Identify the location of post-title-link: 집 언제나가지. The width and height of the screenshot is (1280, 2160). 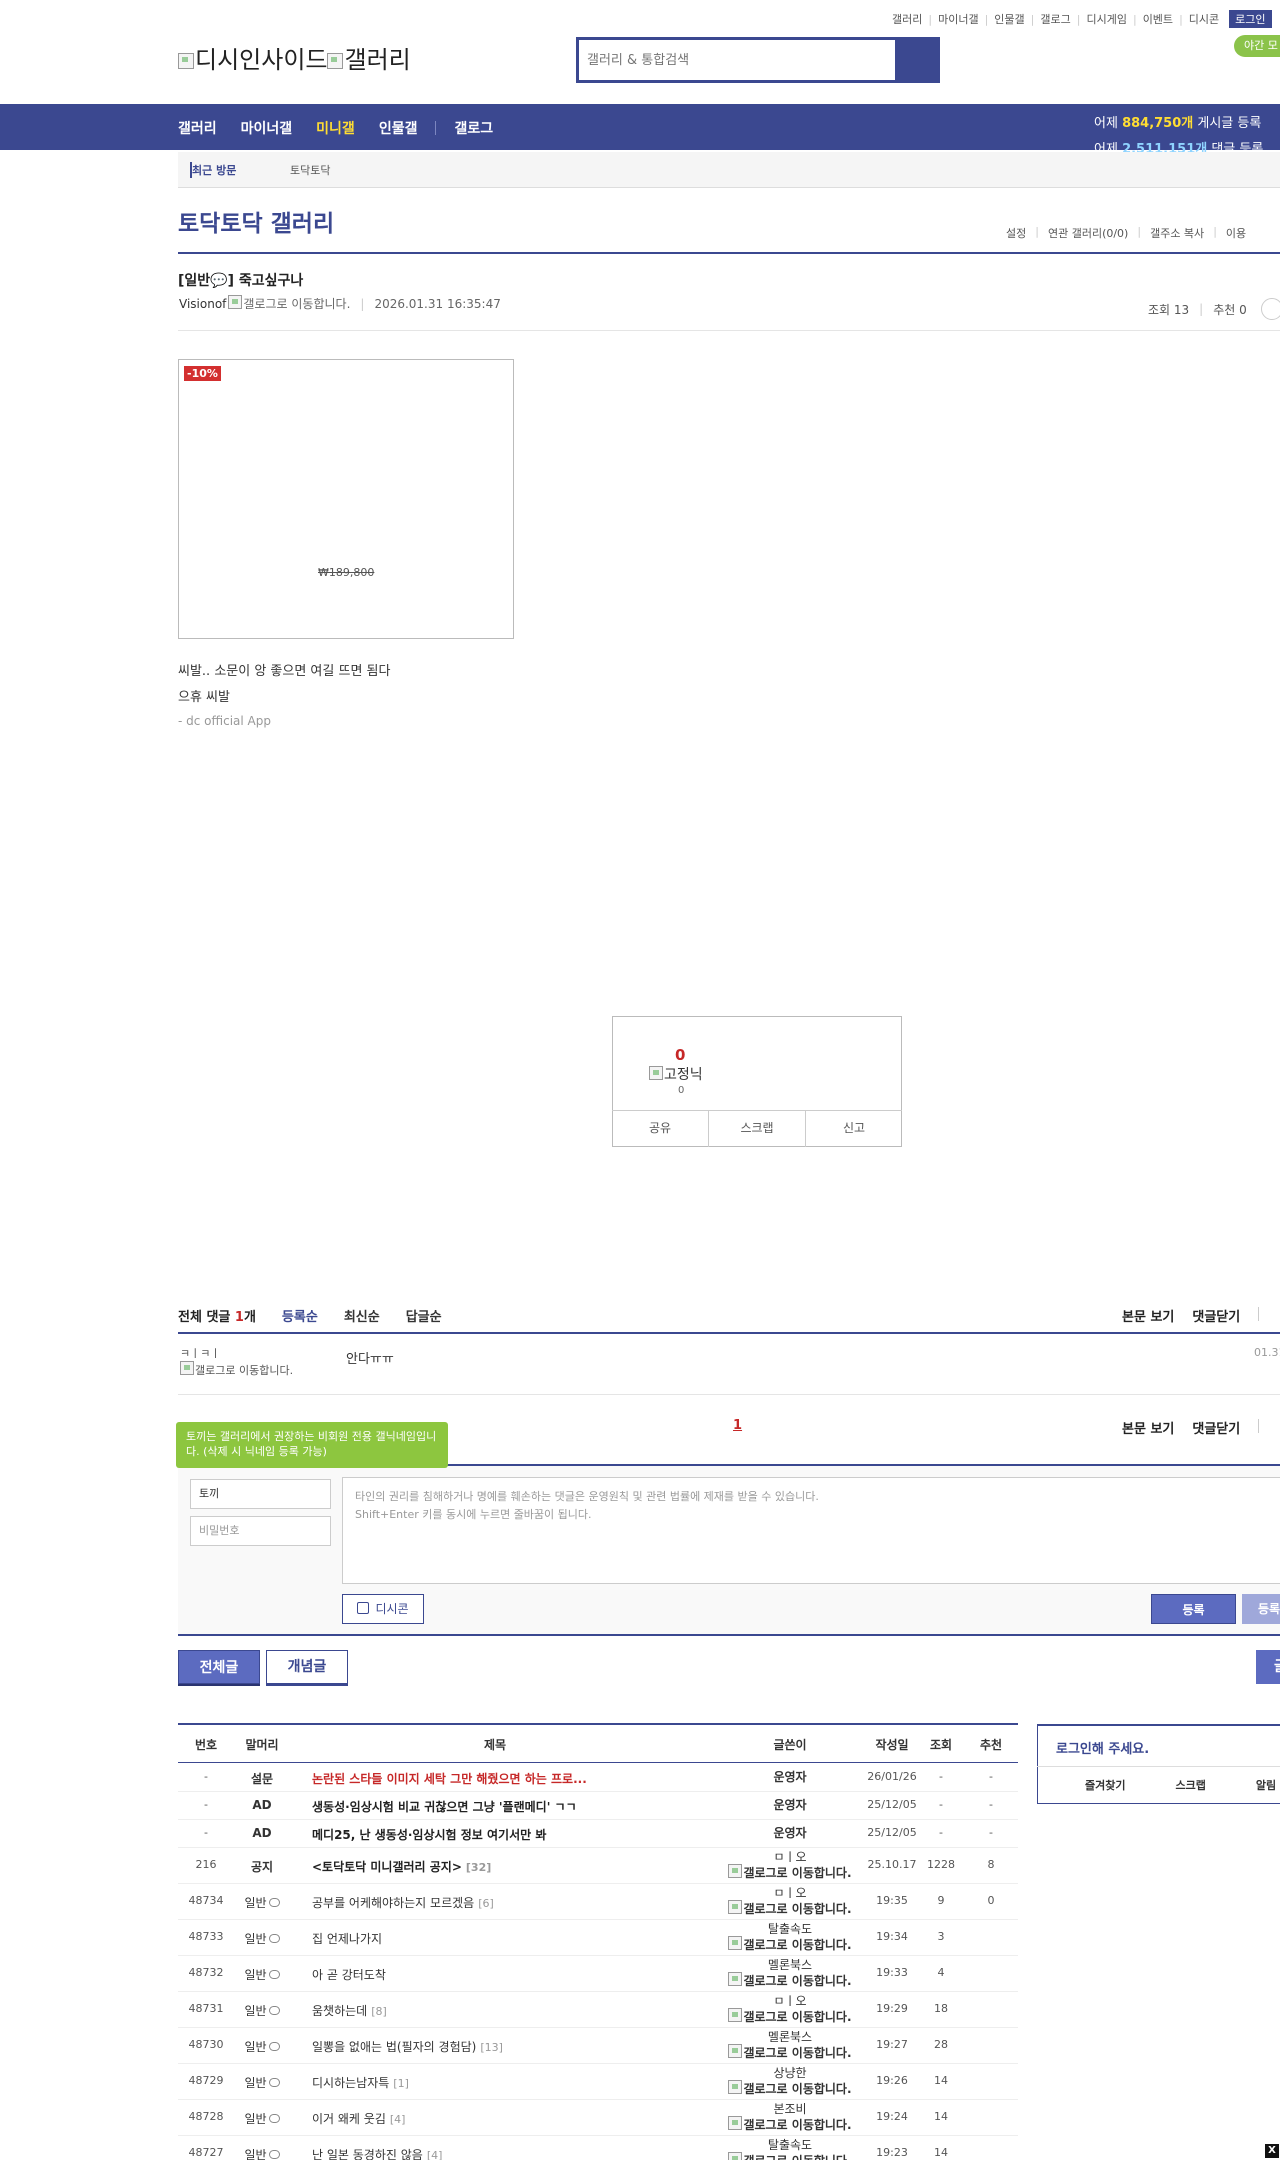
(347, 1938).